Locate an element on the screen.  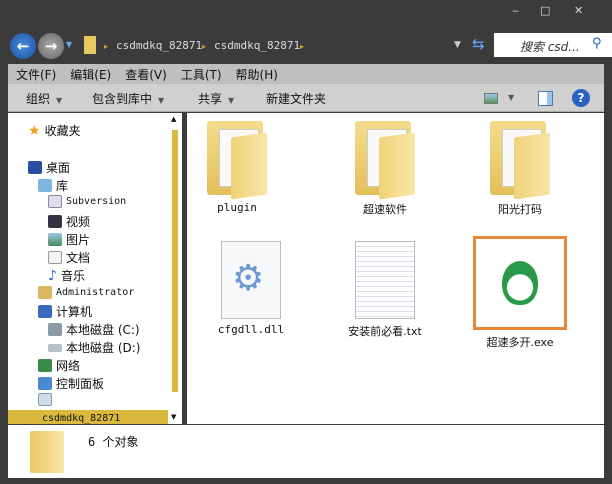
help-icon: ? is located at coordinates (581, 98).